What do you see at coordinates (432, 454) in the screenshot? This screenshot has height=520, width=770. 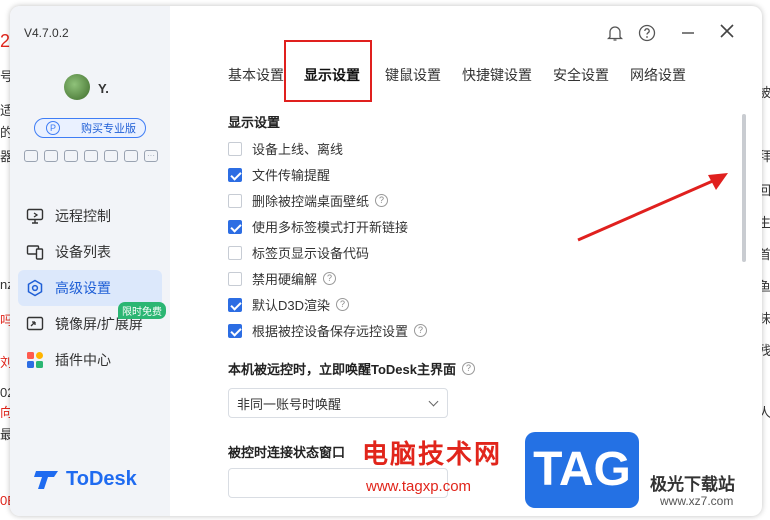 I see `watermark-site-name: 电脑技术网` at bounding box center [432, 454].